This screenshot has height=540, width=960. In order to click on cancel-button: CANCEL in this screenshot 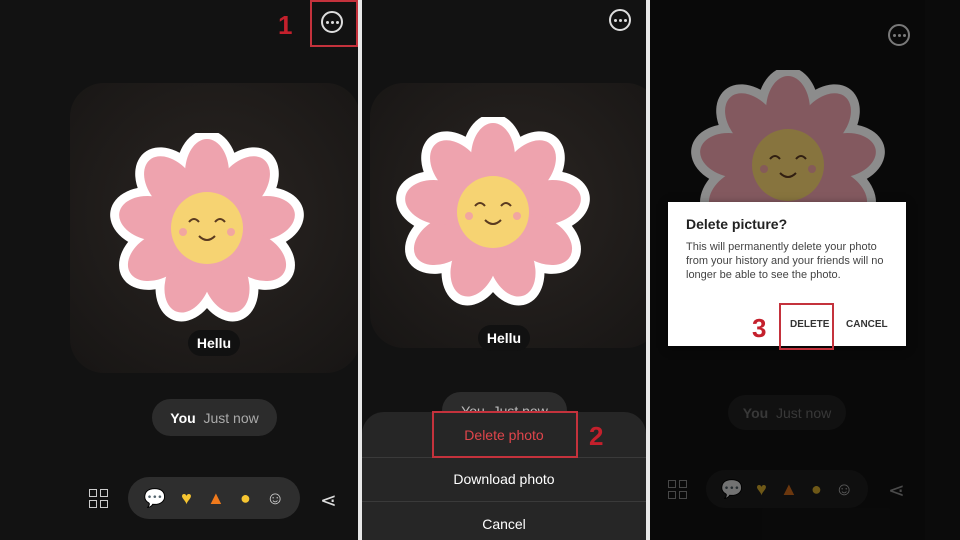, I will do `click(867, 324)`.